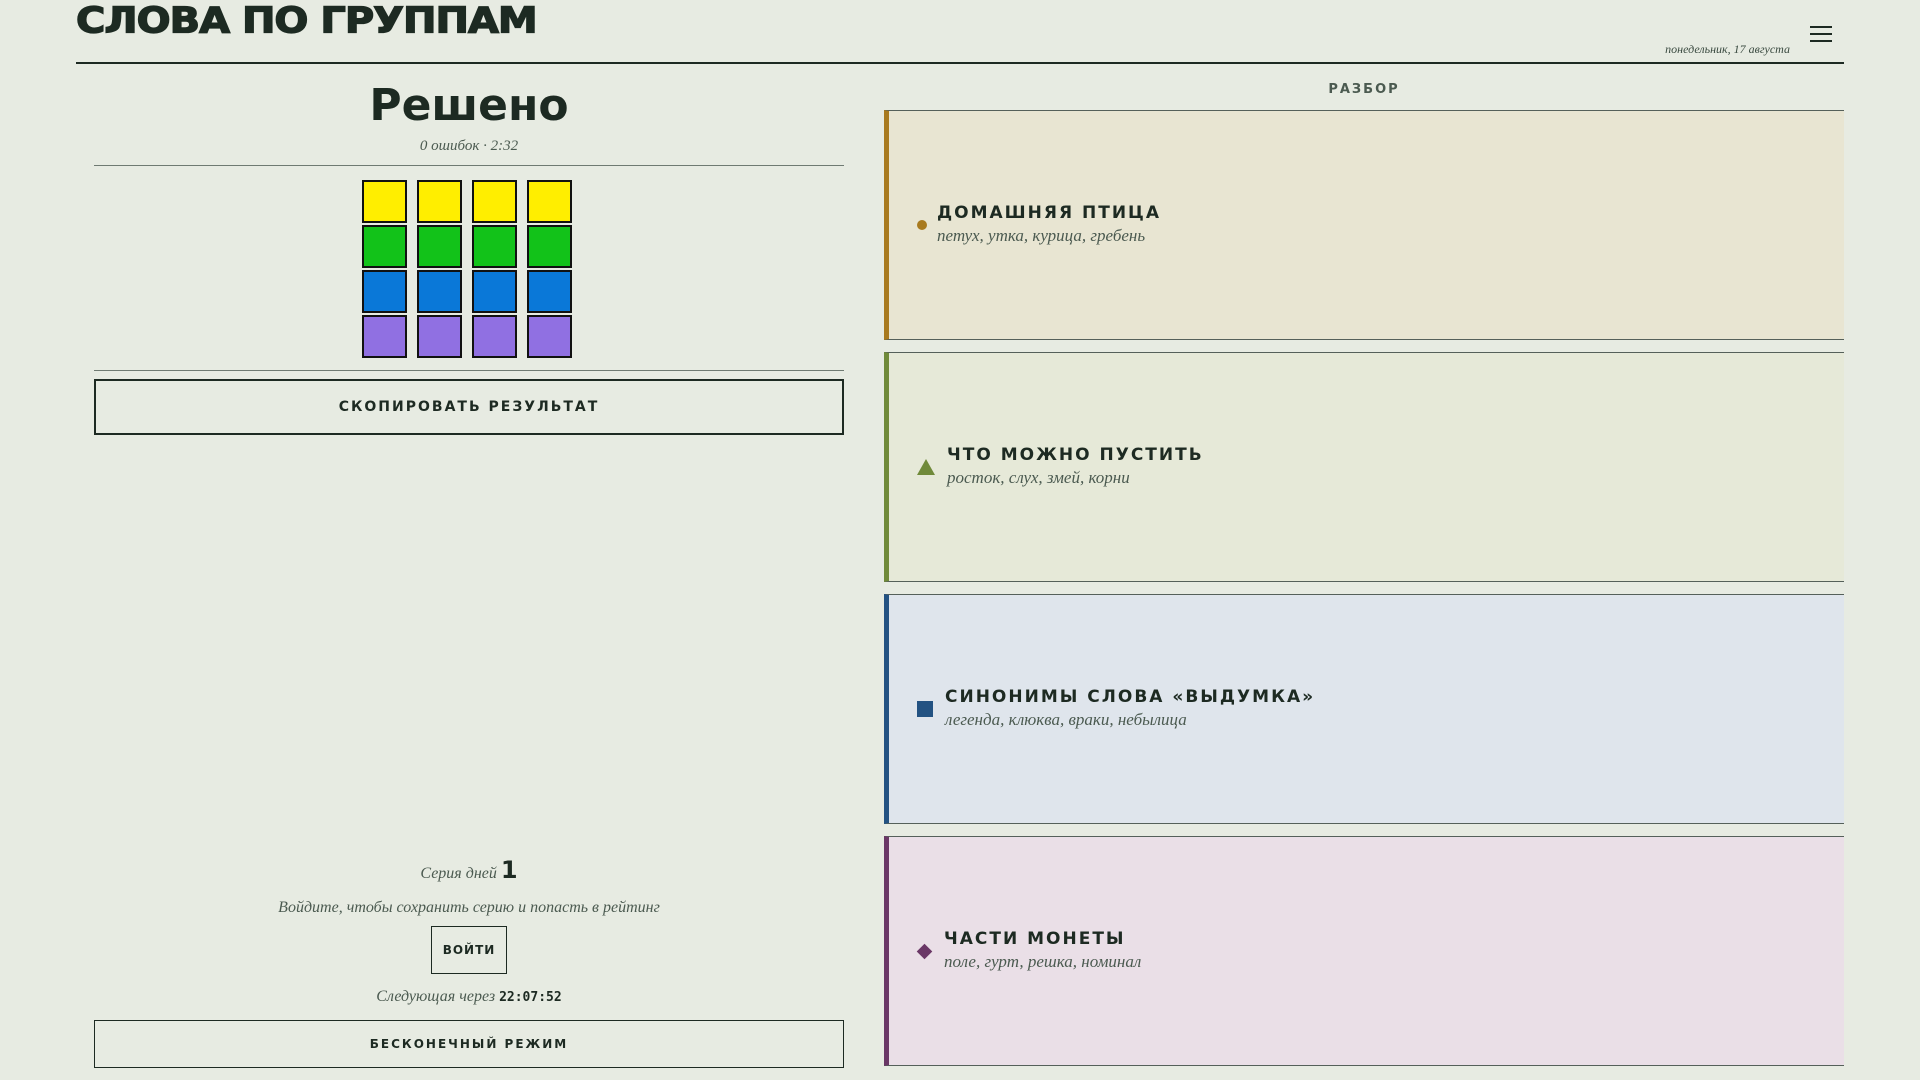 Image resolution: width=1920 pixels, height=1080 pixels. What do you see at coordinates (925, 709) in the screenshot?
I see `square-icon` at bounding box center [925, 709].